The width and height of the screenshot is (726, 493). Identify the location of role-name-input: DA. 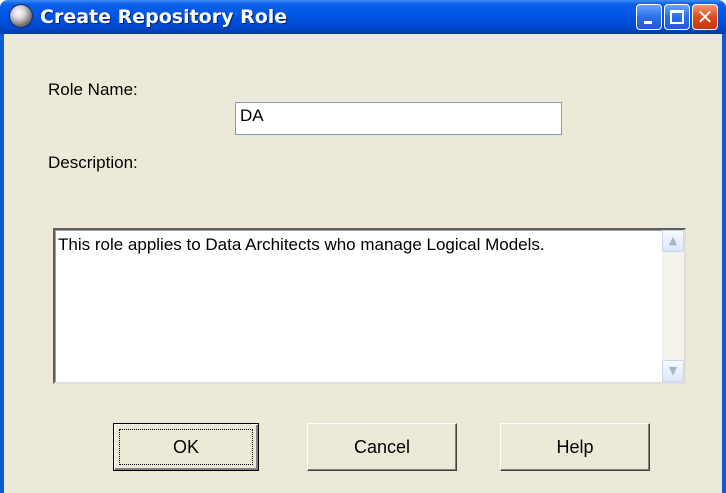
(398, 118).